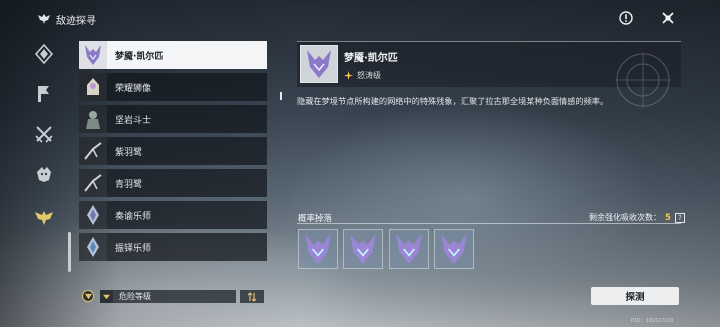  What do you see at coordinates (168, 296) in the screenshot?
I see `sort-select: 危险等级` at bounding box center [168, 296].